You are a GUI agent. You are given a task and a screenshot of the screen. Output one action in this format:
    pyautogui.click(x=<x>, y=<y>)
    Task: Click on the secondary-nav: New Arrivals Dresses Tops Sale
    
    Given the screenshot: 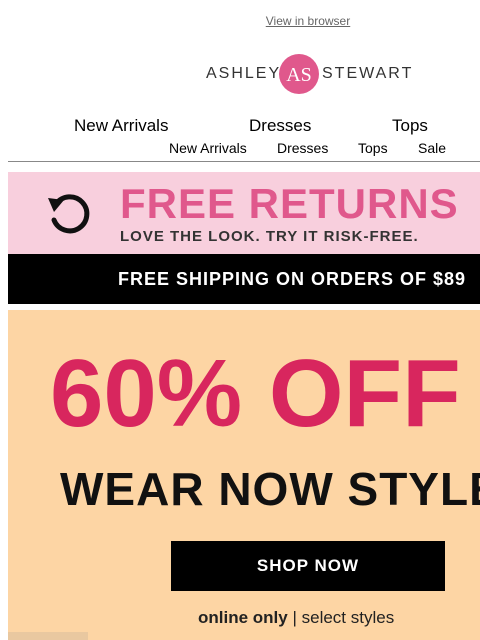 What is the action you would take?
    pyautogui.click(x=240, y=149)
    